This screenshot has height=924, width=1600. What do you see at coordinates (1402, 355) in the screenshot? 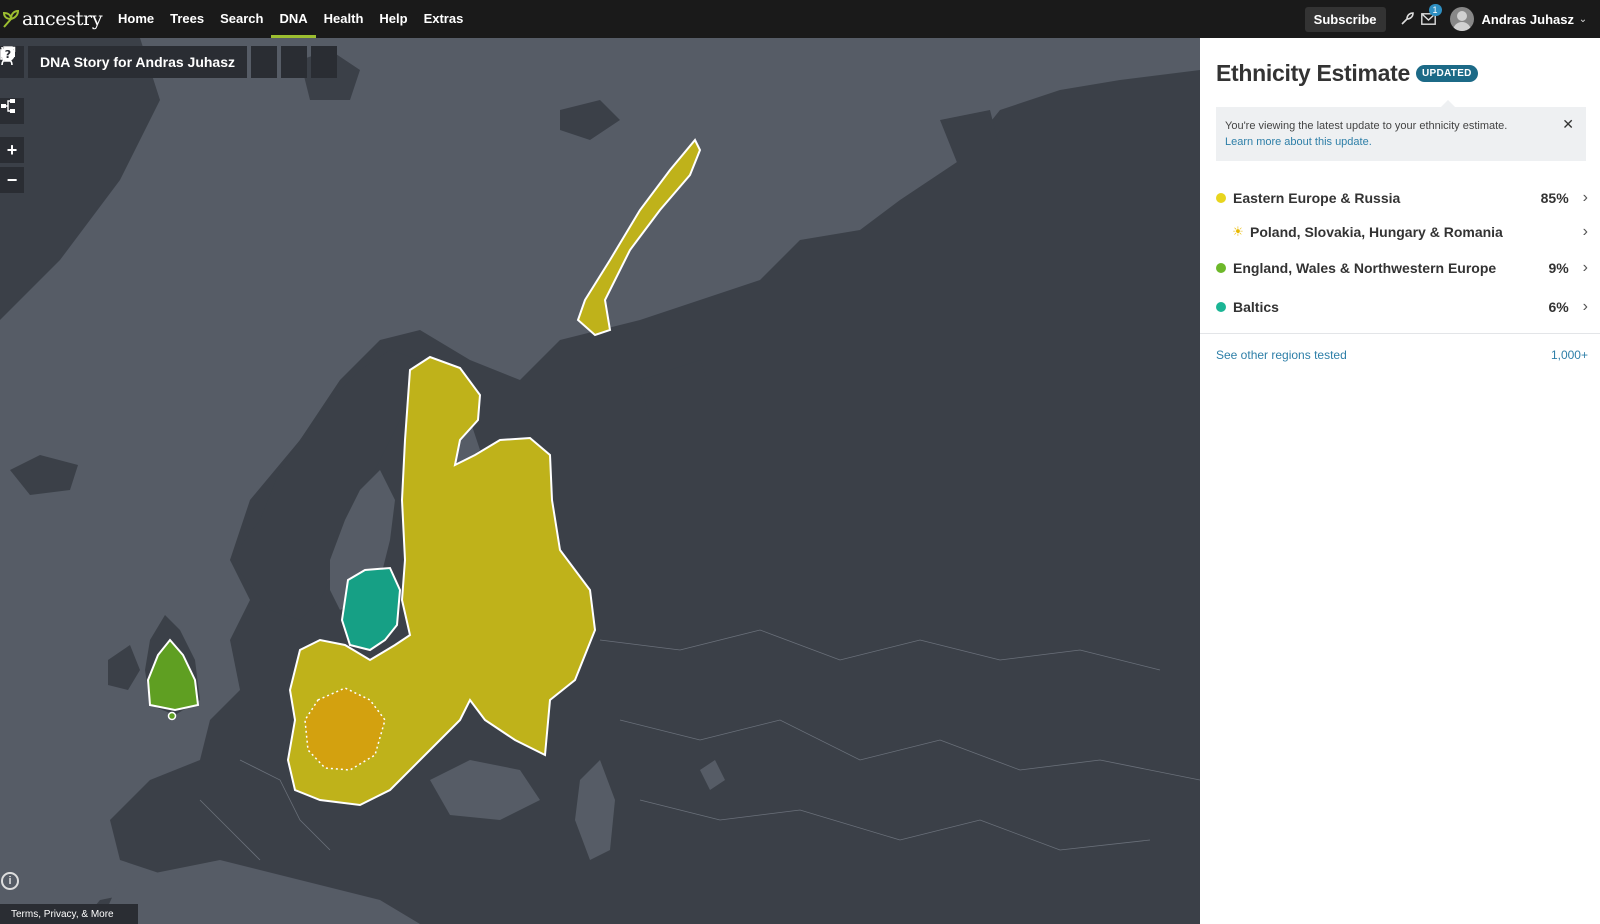
I see `see-other-regions: See other regions tested 1,000+` at bounding box center [1402, 355].